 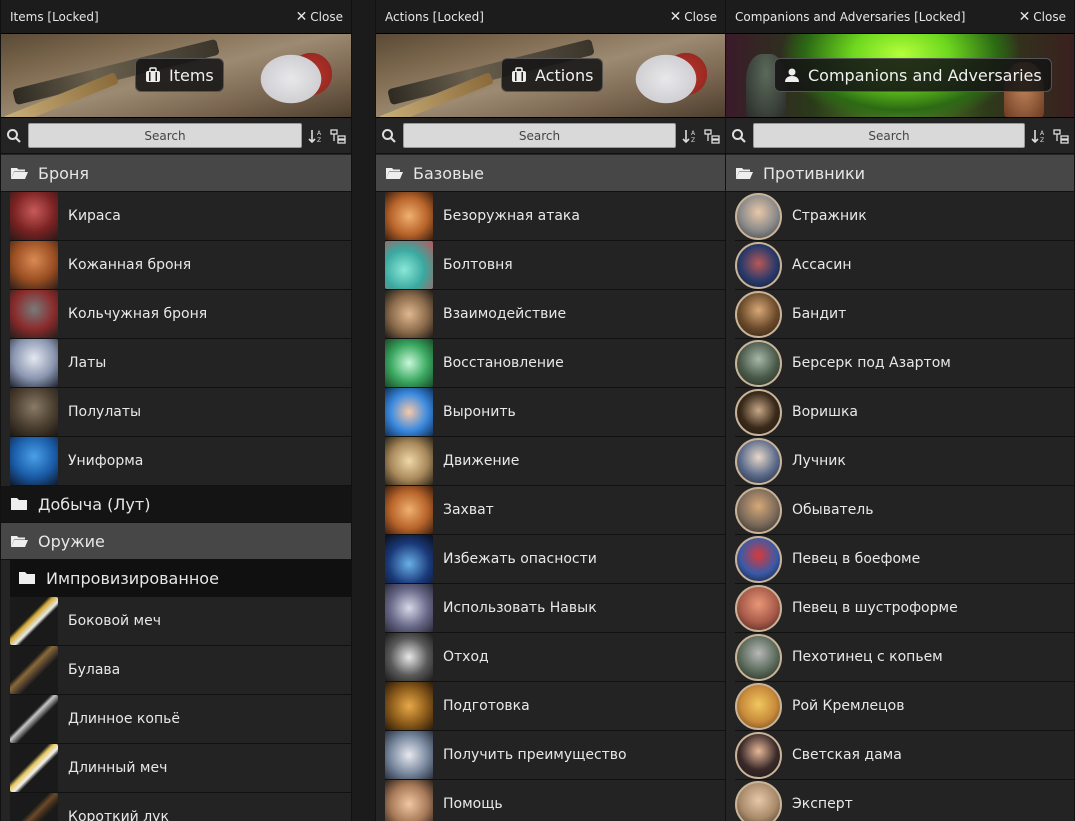 What do you see at coordinates (180, 578) in the screenshot?
I see `folder-improvised: Импровизированное` at bounding box center [180, 578].